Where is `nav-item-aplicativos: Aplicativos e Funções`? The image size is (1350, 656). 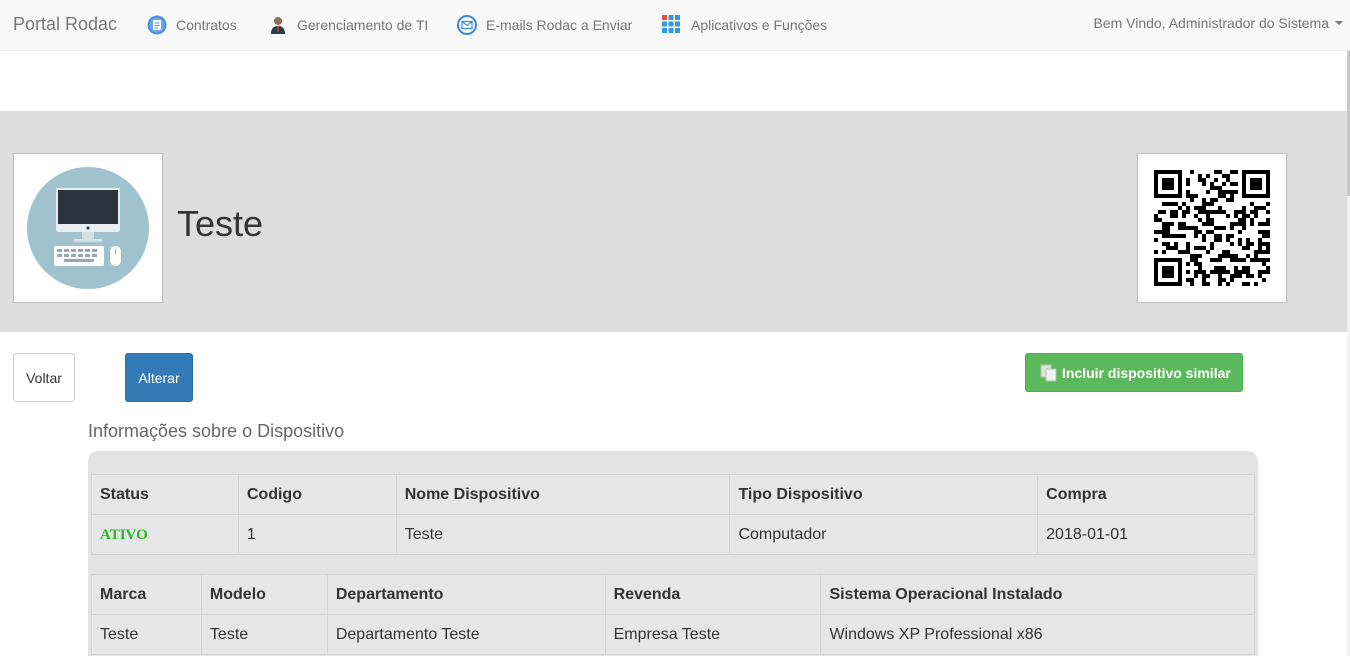
nav-item-aplicativos: Aplicativos e Funções is located at coordinates (744, 25).